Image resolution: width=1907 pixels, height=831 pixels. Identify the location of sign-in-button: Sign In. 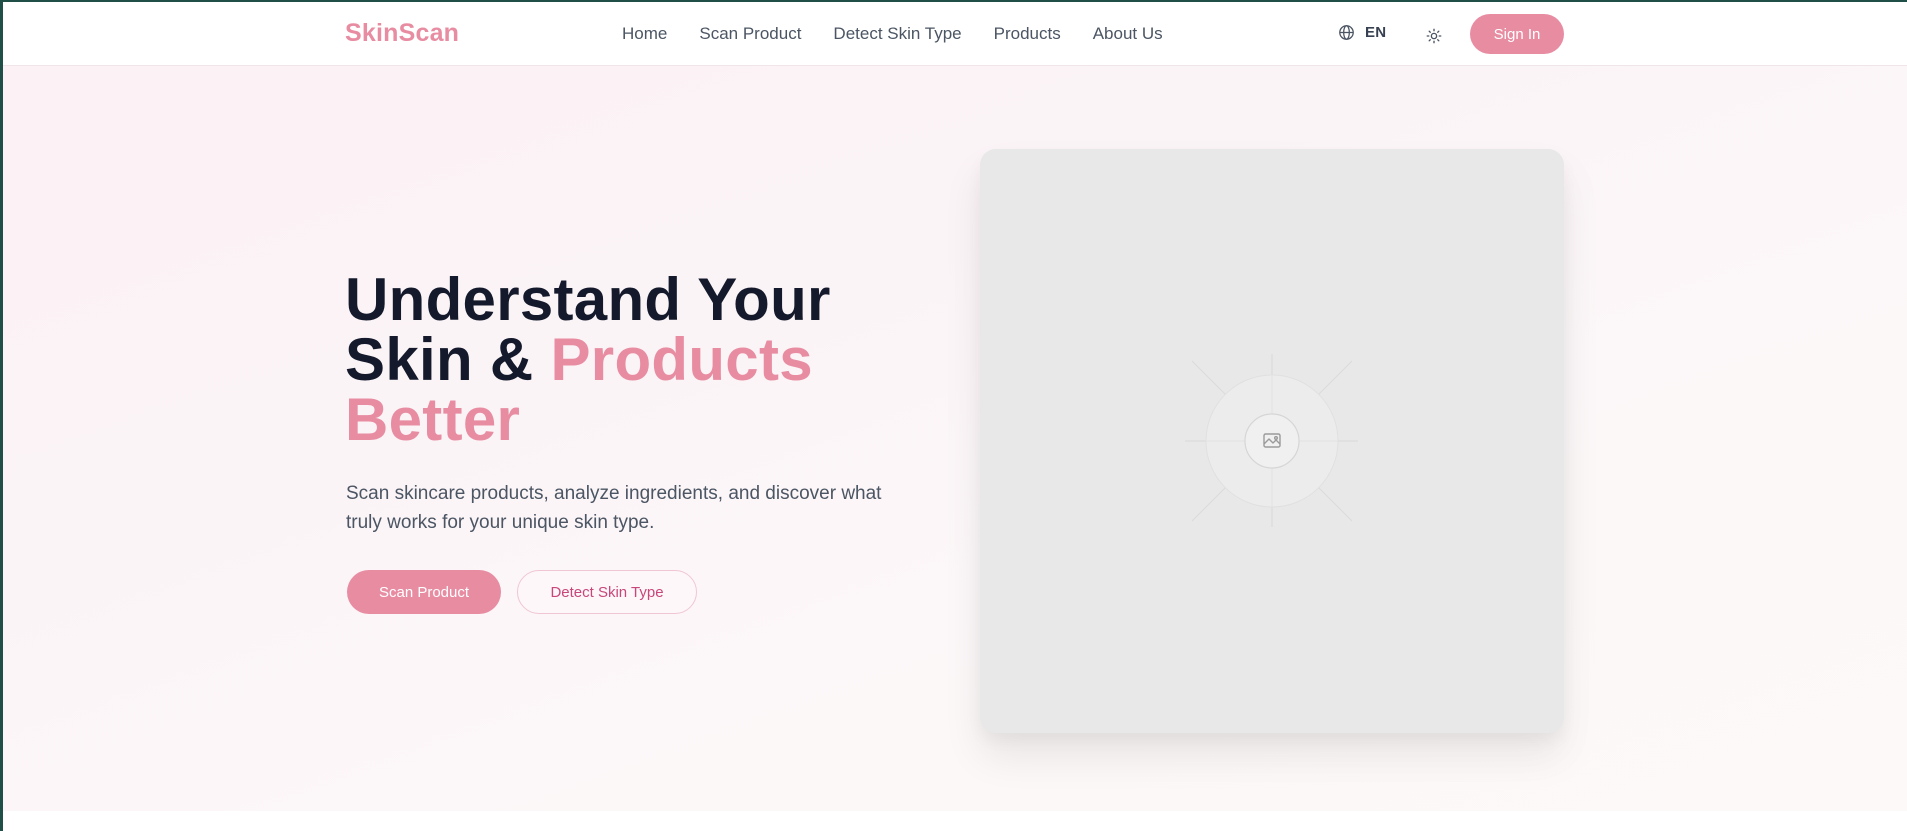
(1517, 34).